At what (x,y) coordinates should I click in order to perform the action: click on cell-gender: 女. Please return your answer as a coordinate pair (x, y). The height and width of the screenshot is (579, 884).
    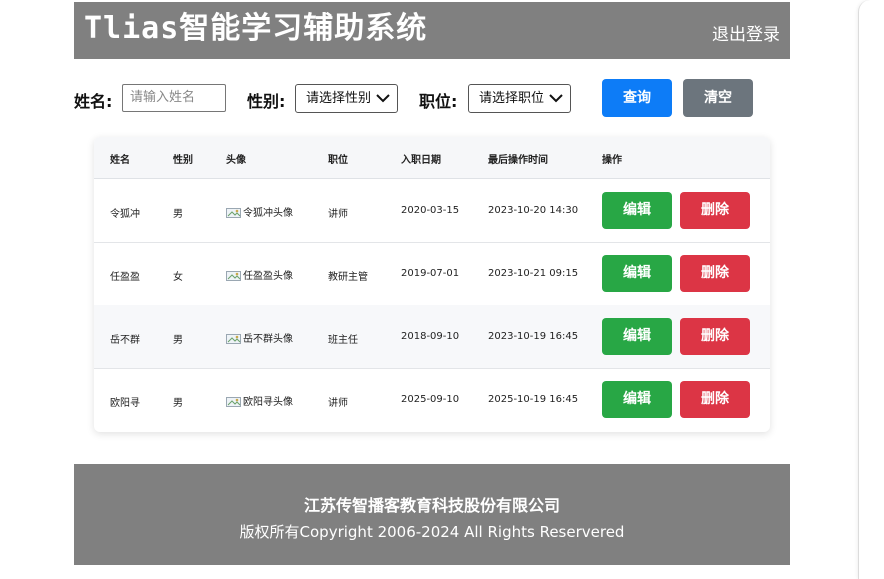
    Looking at the image, I should click on (178, 277).